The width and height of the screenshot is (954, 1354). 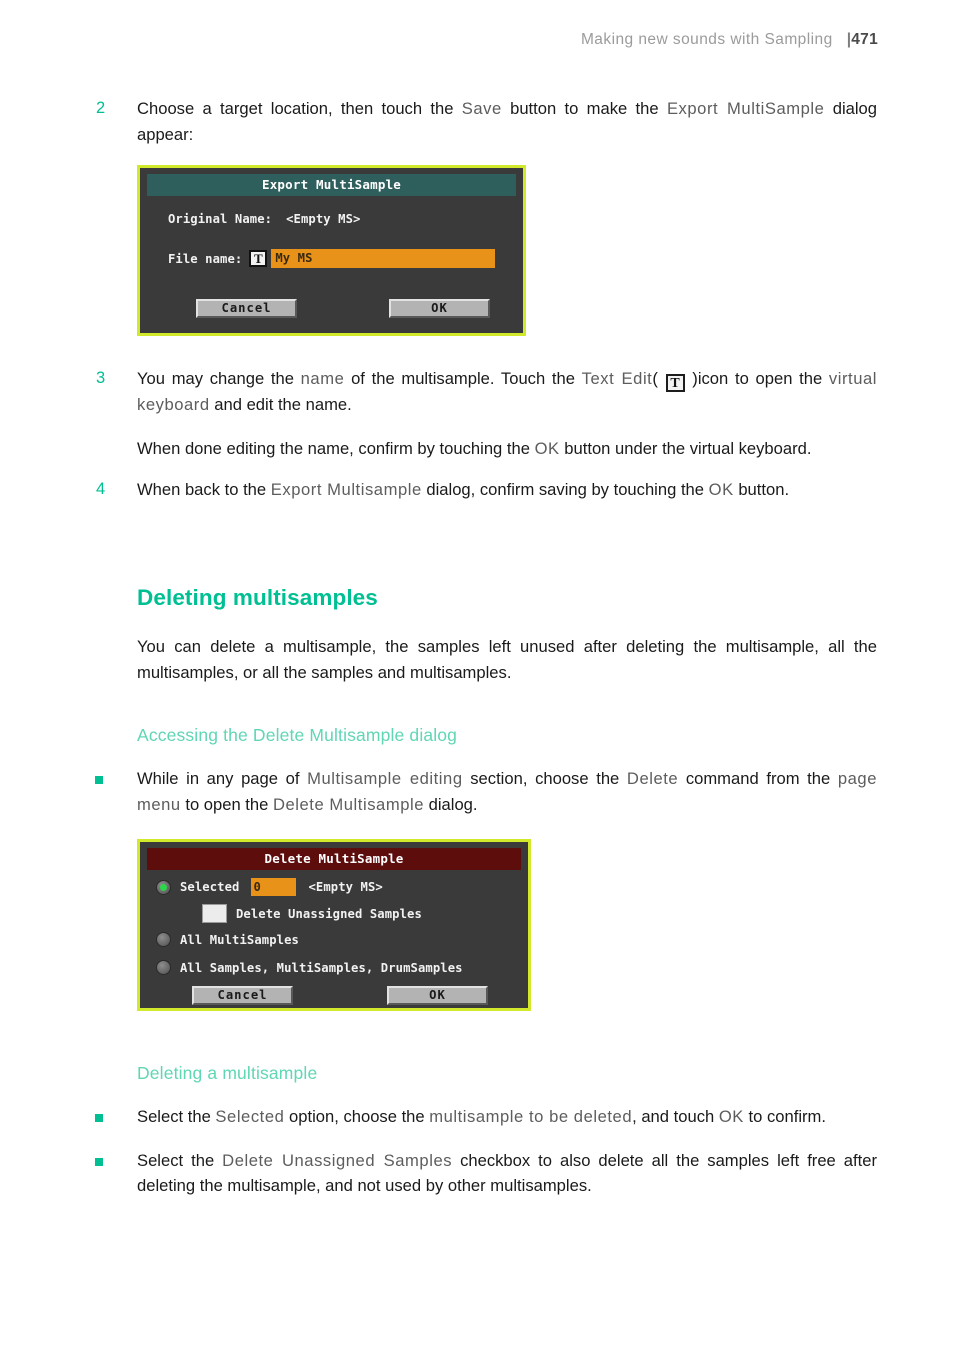 What do you see at coordinates (675, 1116) in the screenshot?
I see `bullet-del1-c: , and touch` at bounding box center [675, 1116].